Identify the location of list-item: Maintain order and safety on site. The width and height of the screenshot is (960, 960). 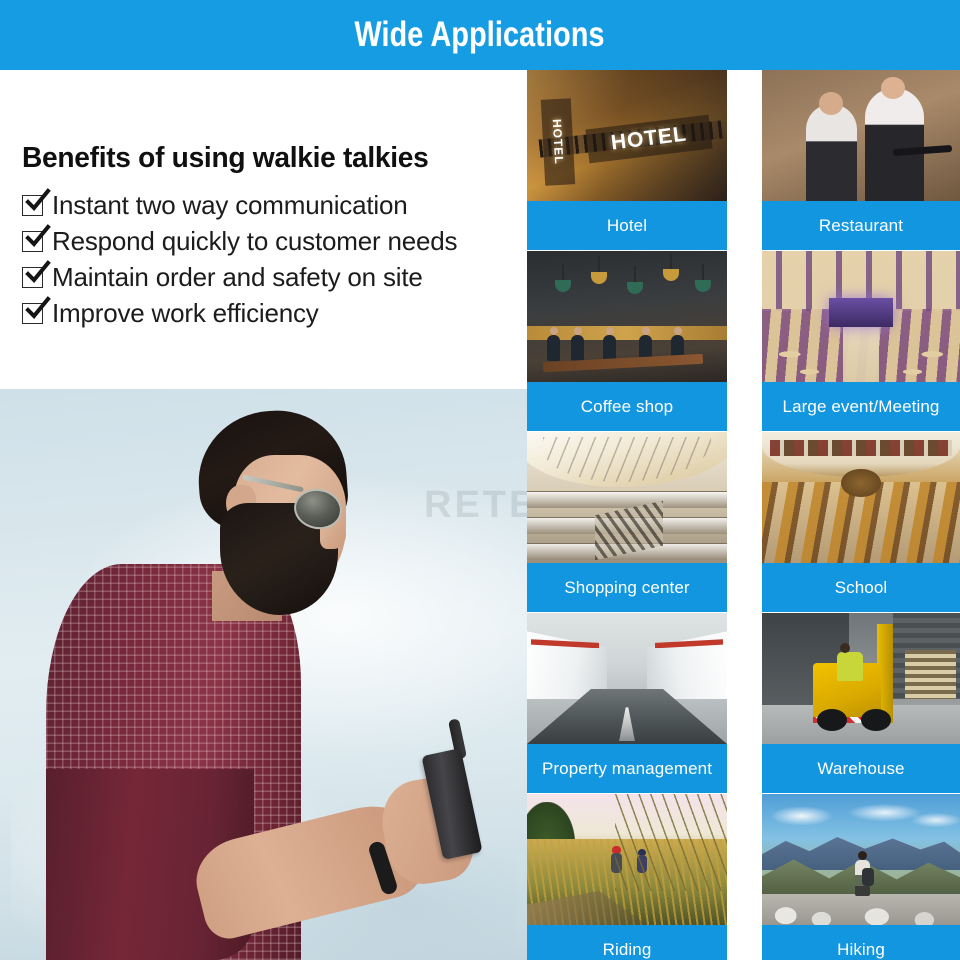
(274, 276).